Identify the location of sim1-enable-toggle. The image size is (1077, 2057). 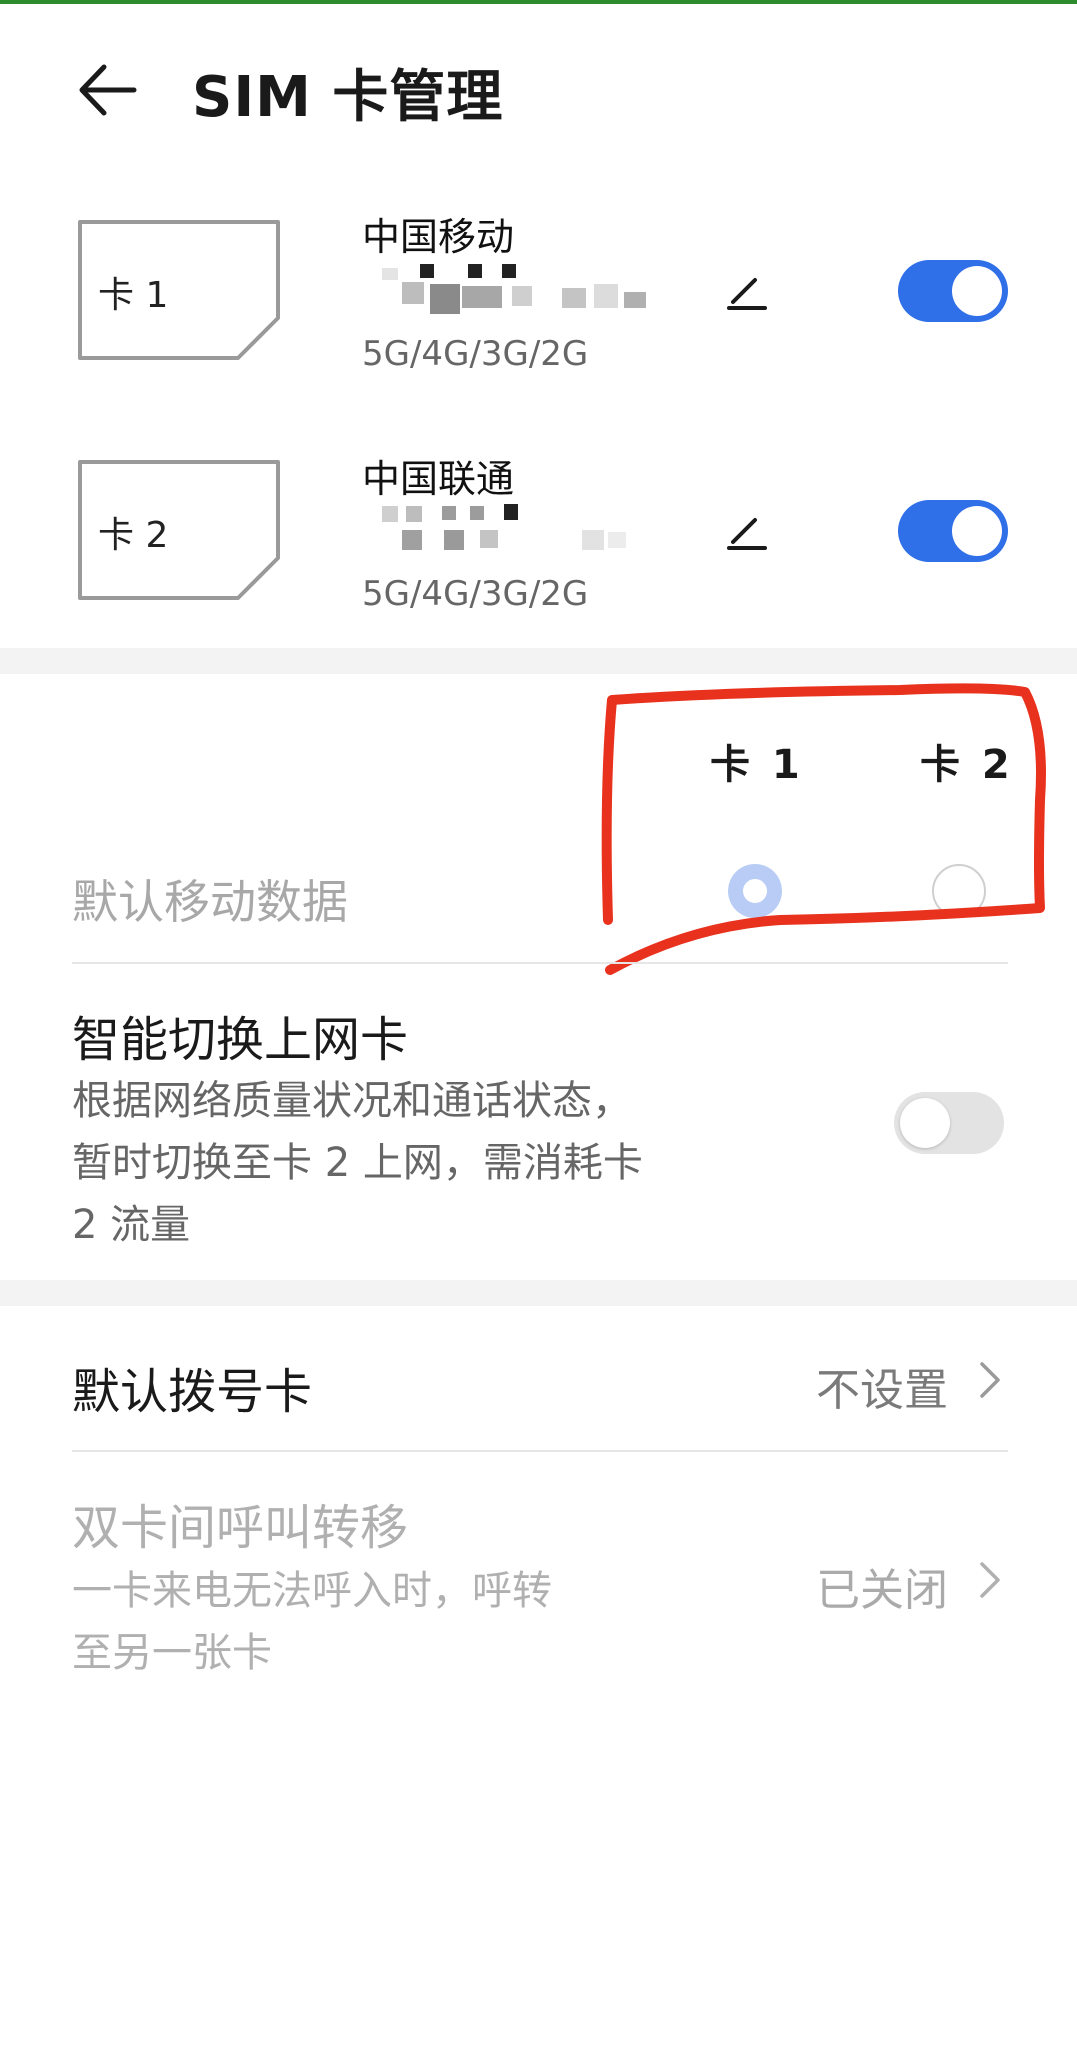
(953, 291).